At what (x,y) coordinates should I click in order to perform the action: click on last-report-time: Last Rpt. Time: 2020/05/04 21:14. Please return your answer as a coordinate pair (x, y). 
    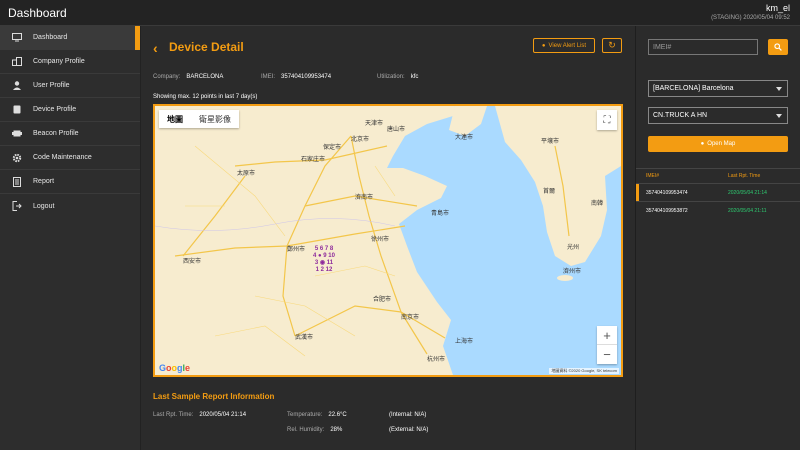
    Looking at the image, I should click on (200, 415).